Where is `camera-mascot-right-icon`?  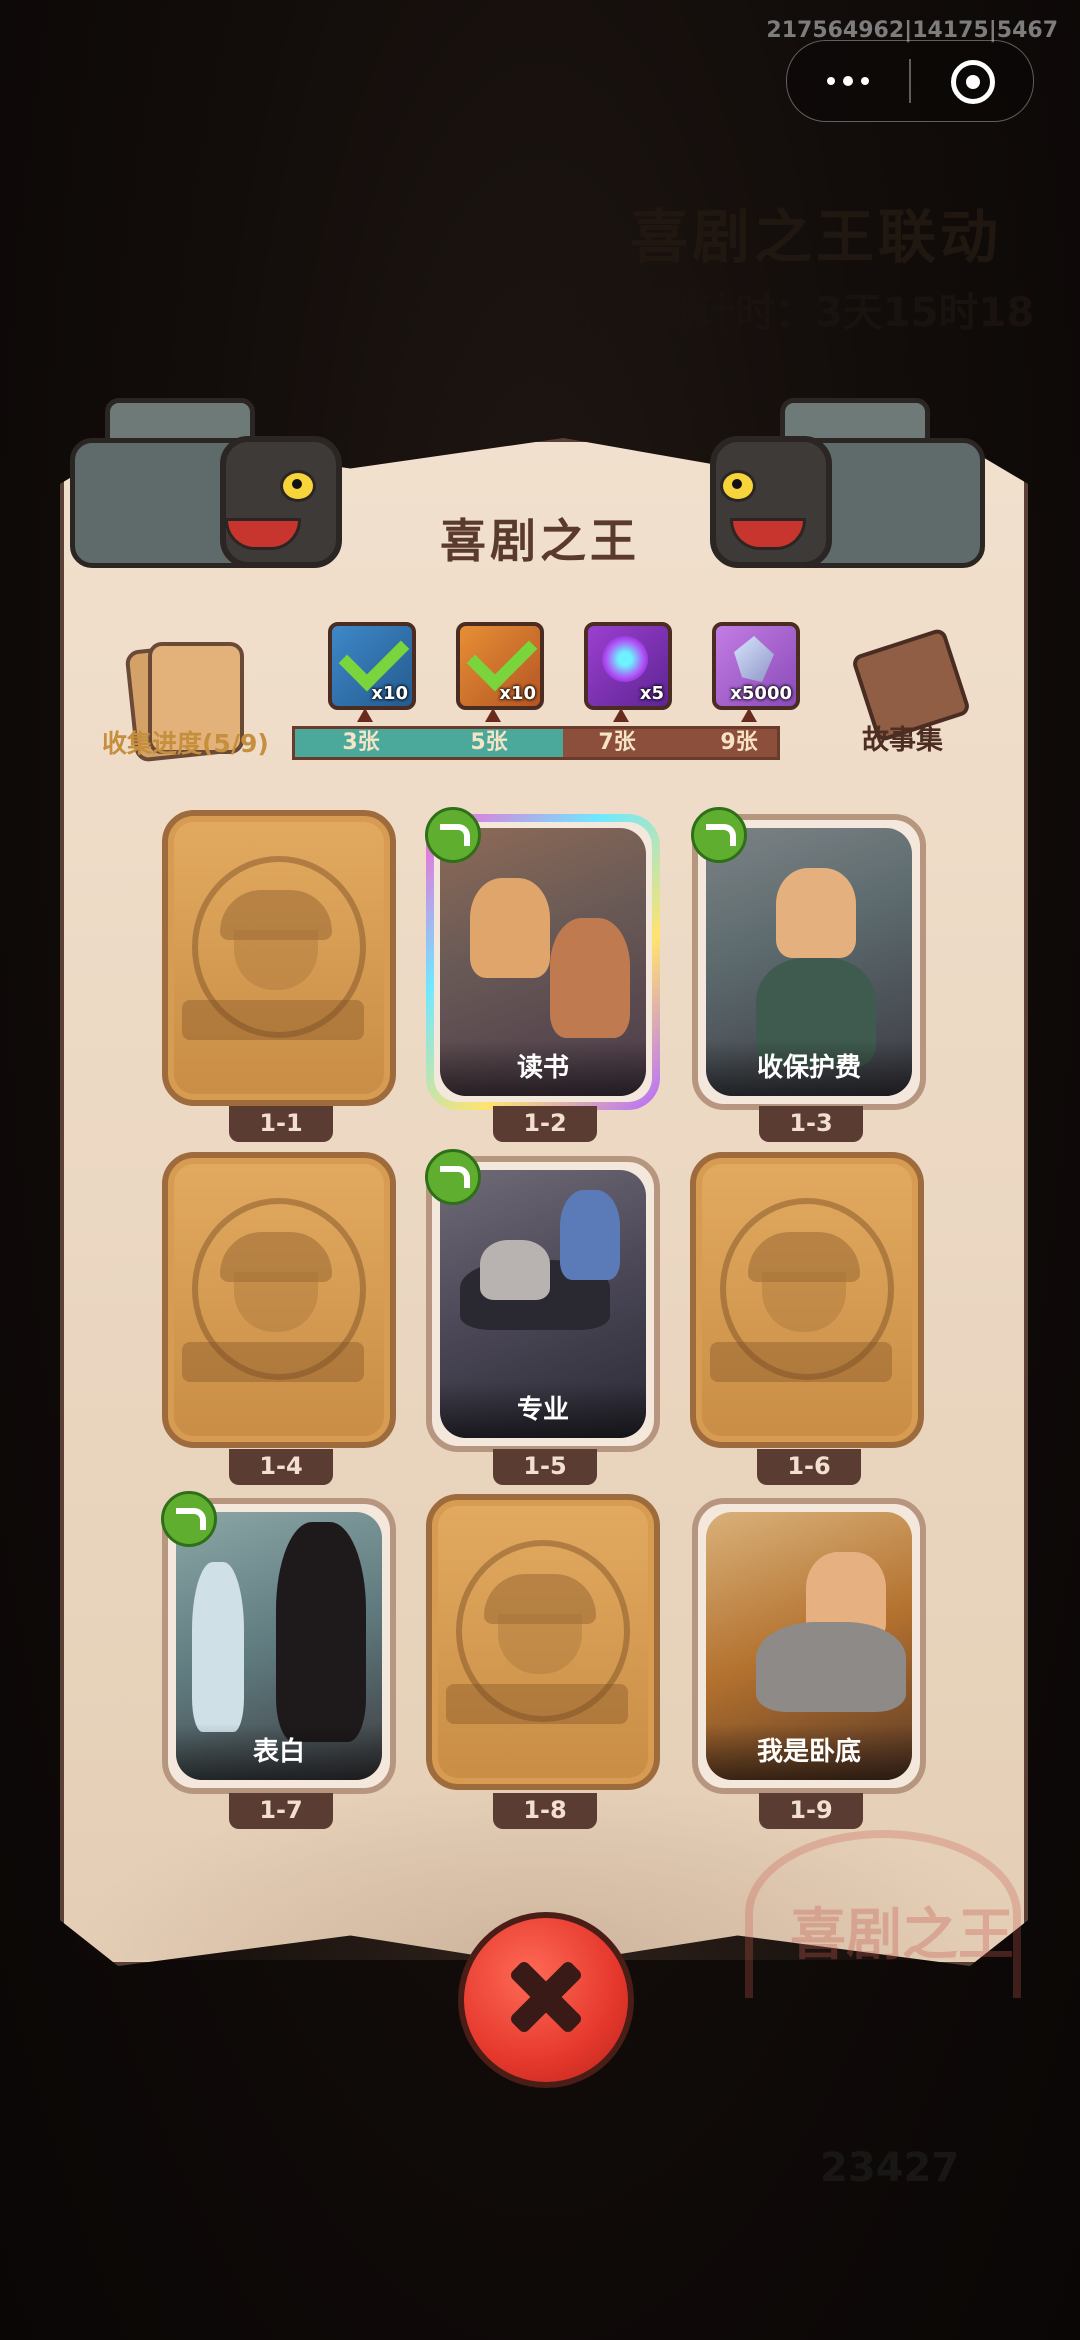 camera-mascot-right-icon is located at coordinates (850, 493).